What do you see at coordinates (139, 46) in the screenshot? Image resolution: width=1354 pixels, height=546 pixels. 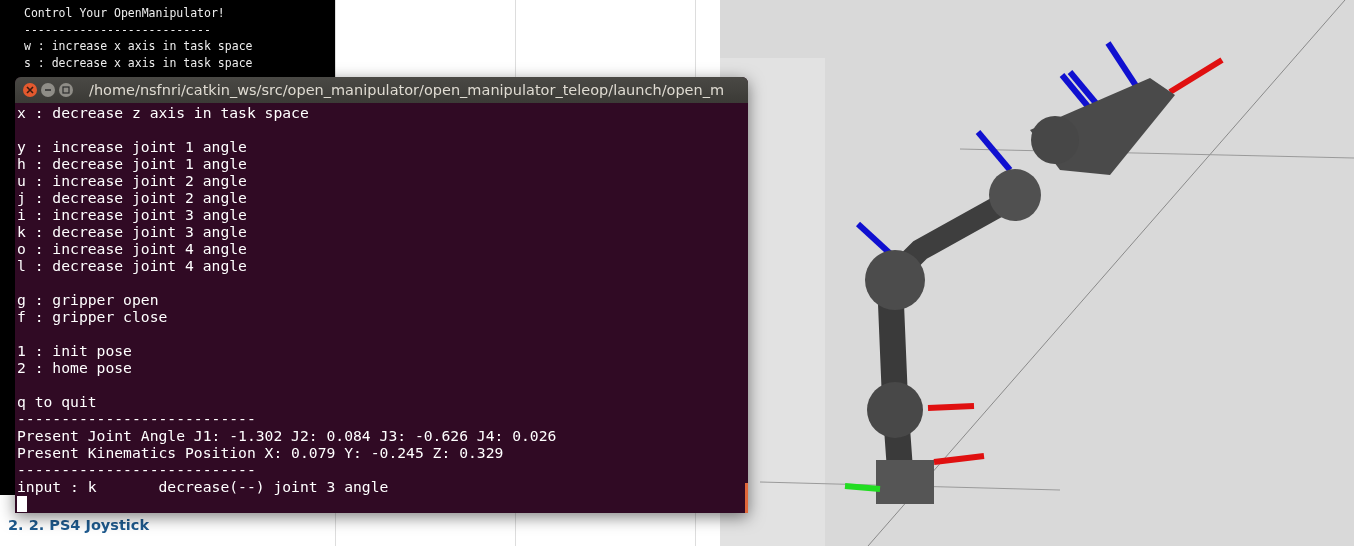 I see `terminal-line: w : increase x axis in task space` at bounding box center [139, 46].